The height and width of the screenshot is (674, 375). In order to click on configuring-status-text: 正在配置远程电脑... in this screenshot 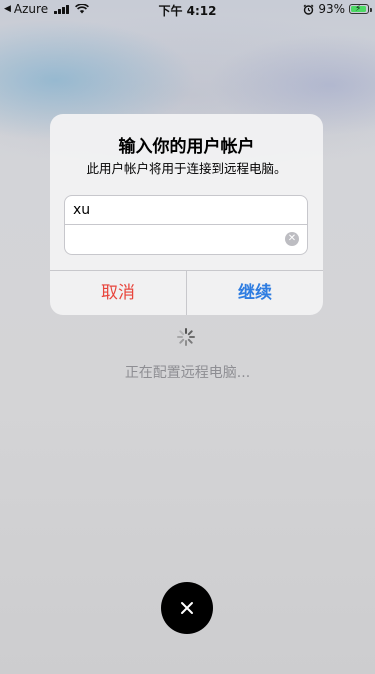, I will do `click(187, 373)`.